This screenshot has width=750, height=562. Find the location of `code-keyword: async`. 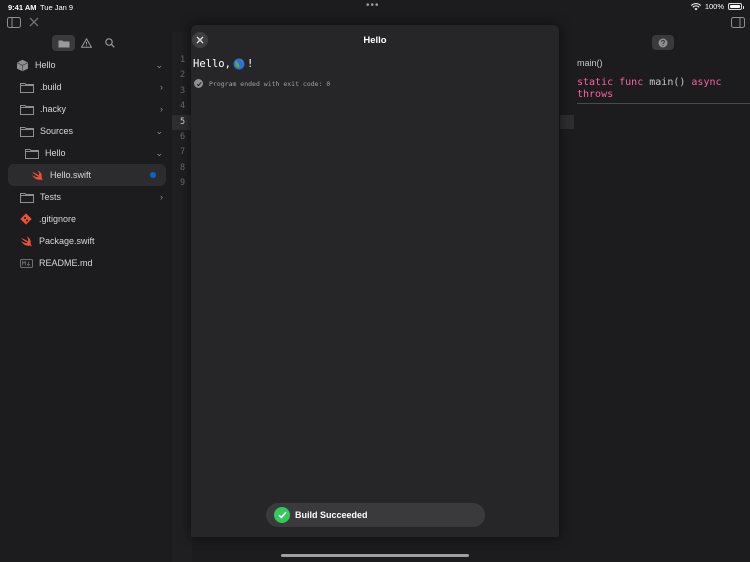

code-keyword: async is located at coordinates (706, 82).